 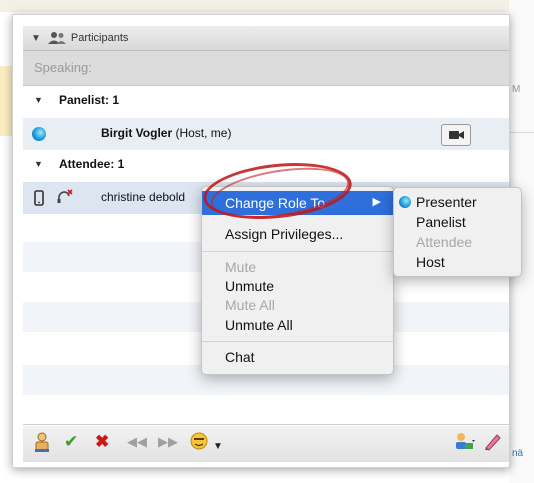 I want to click on attendee-group-header: ▼ Attendee: 1, so click(x=266, y=165).